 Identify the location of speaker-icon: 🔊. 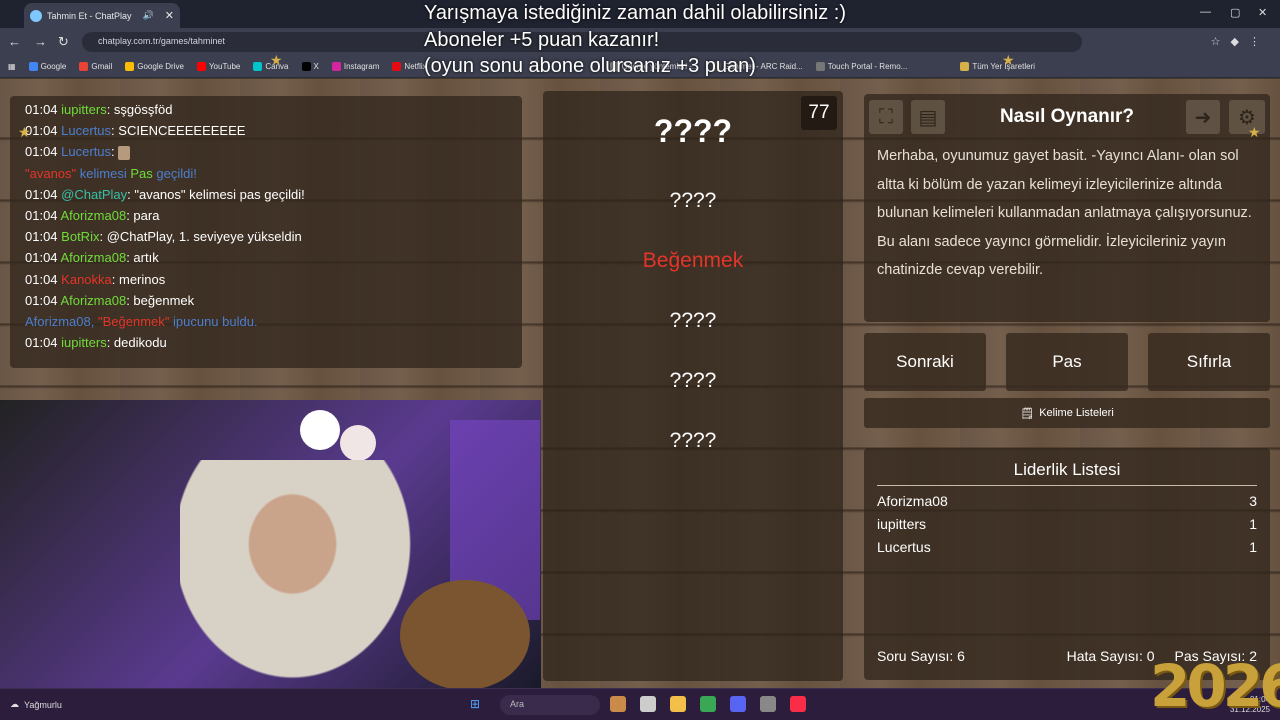
(148, 15).